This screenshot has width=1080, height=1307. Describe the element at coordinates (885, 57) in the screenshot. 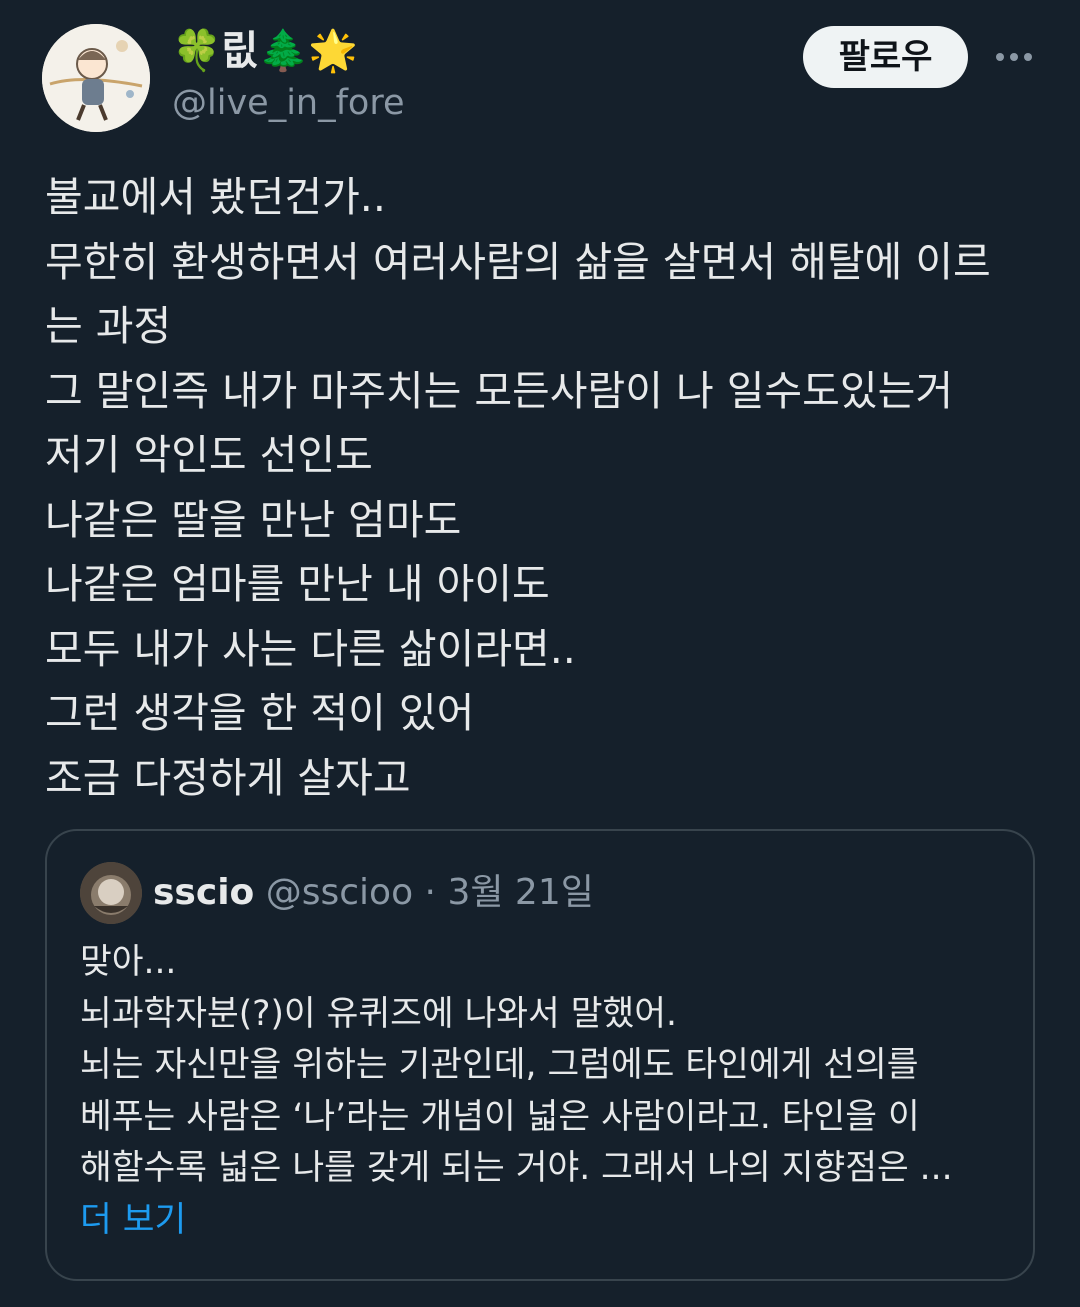

I see `follow-button: 팔로우` at that location.